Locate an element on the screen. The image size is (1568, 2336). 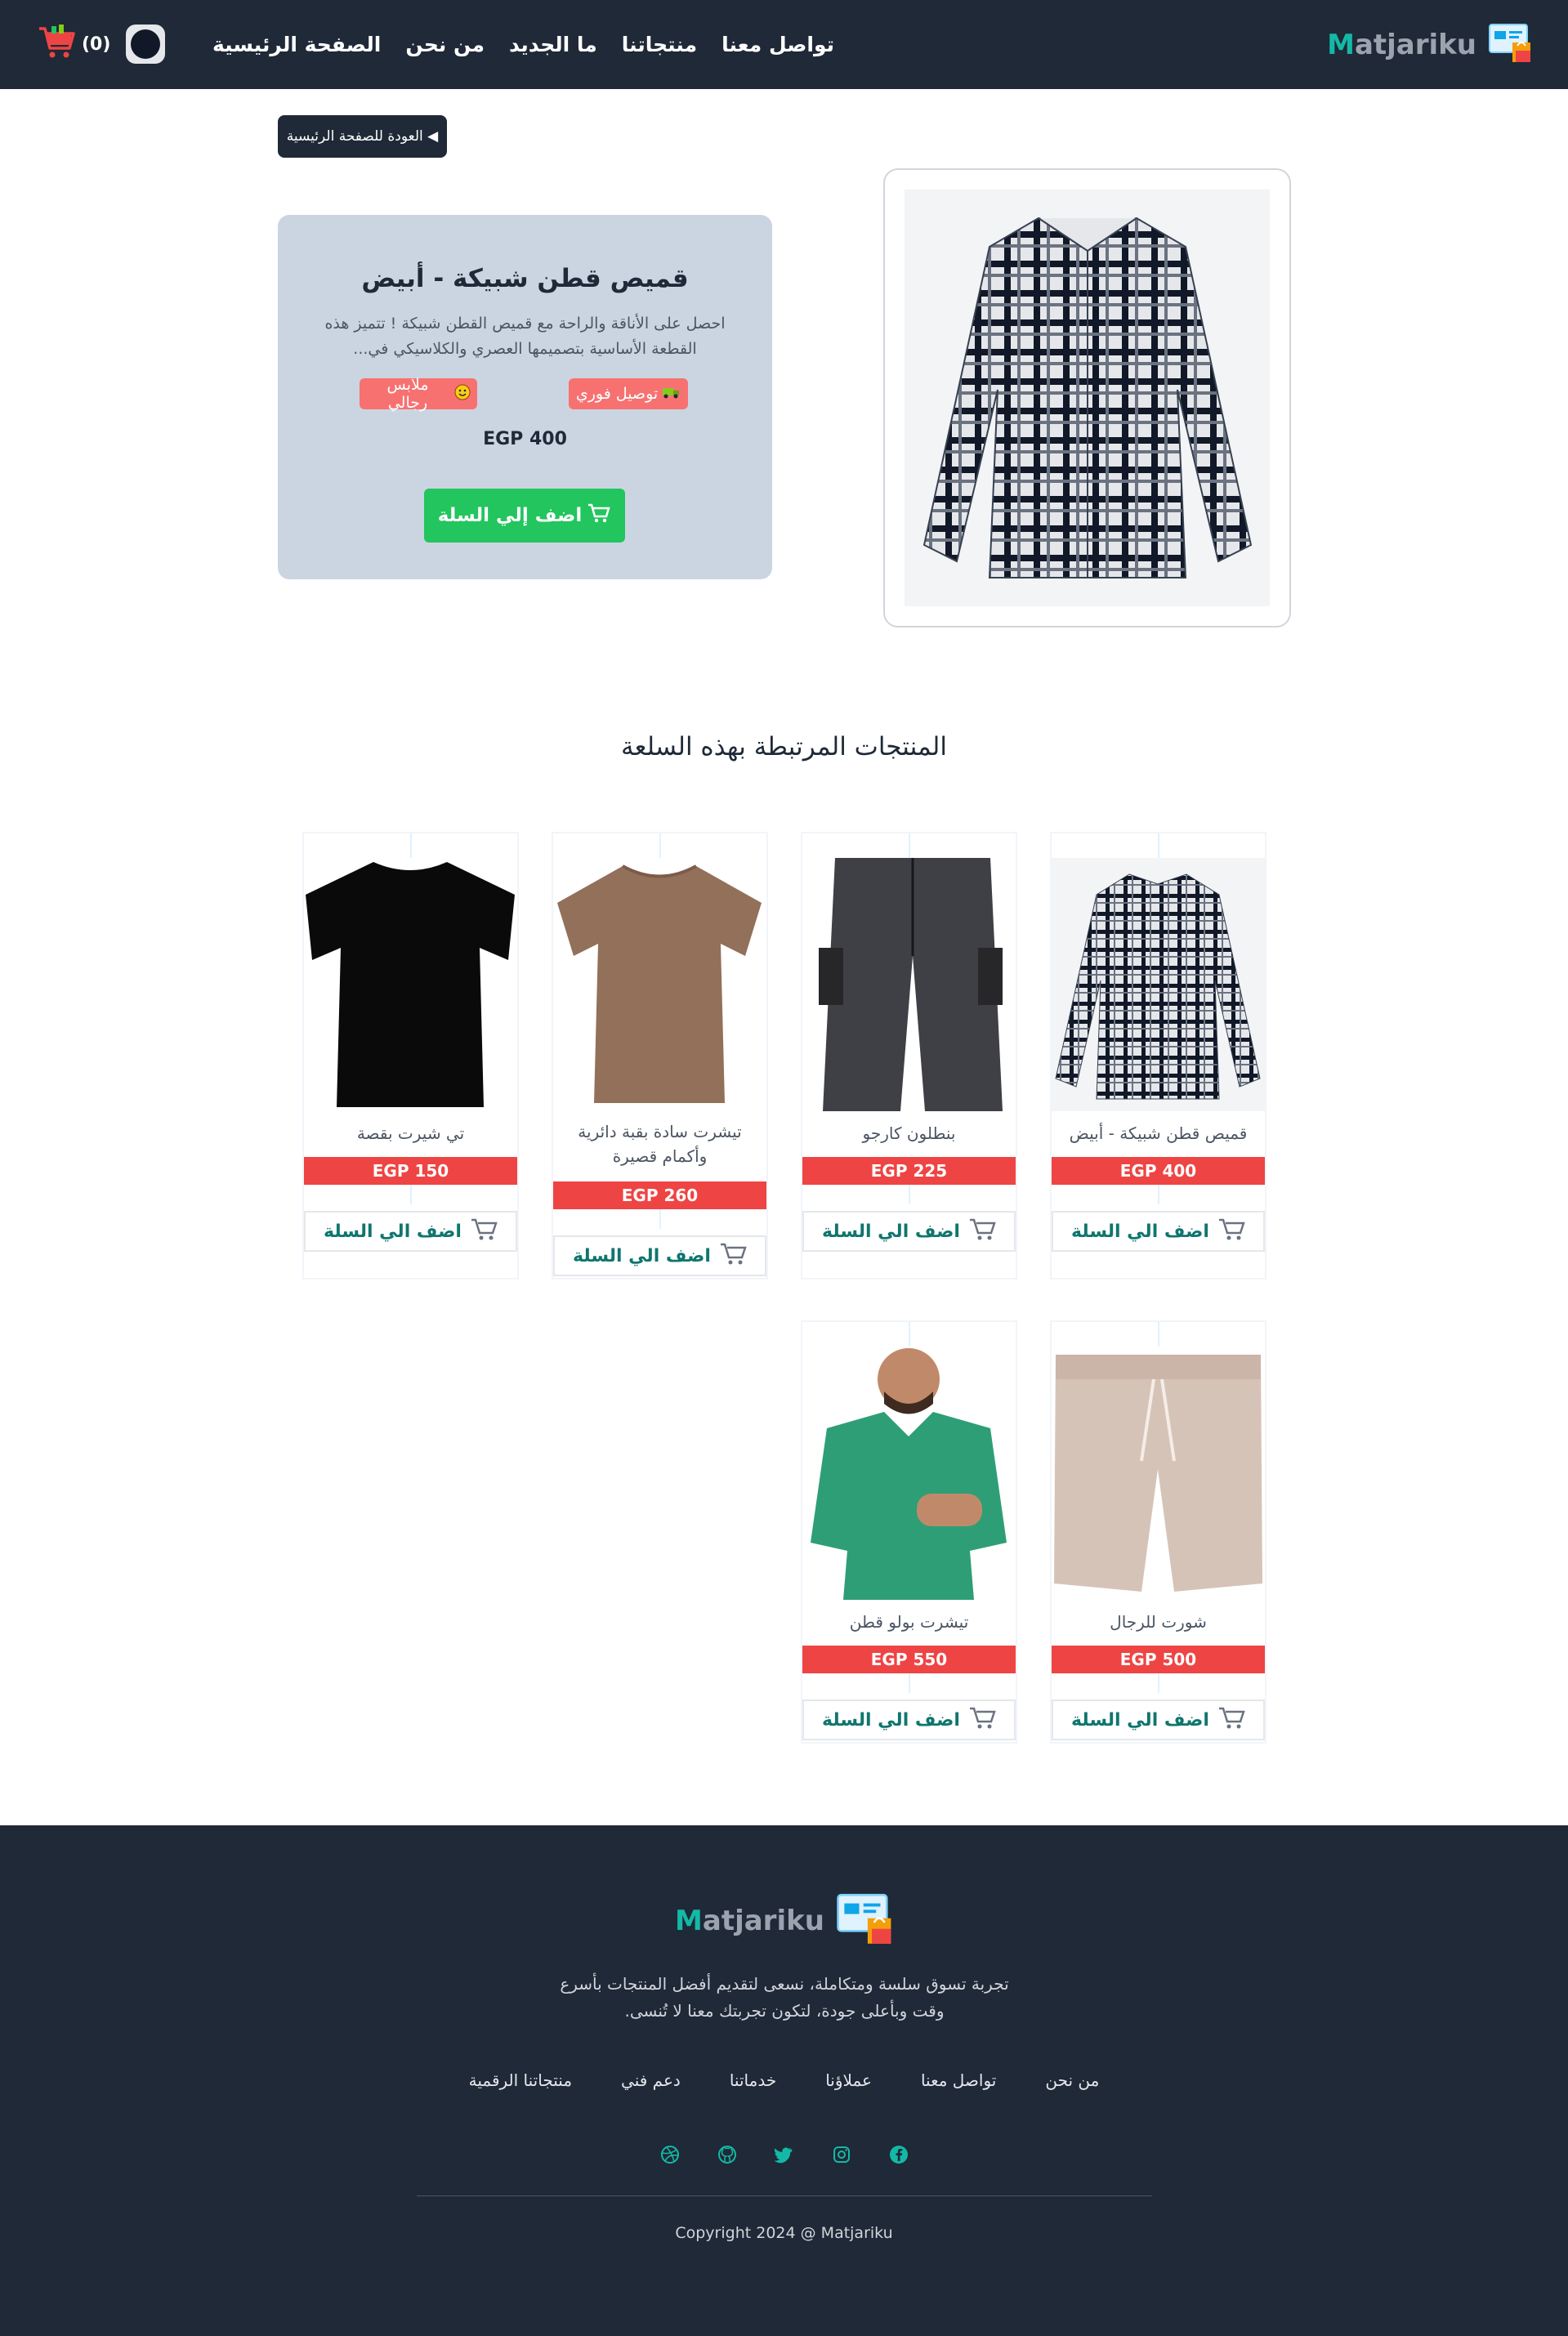
footer-brand: Matjariku is located at coordinates (784, 1921).